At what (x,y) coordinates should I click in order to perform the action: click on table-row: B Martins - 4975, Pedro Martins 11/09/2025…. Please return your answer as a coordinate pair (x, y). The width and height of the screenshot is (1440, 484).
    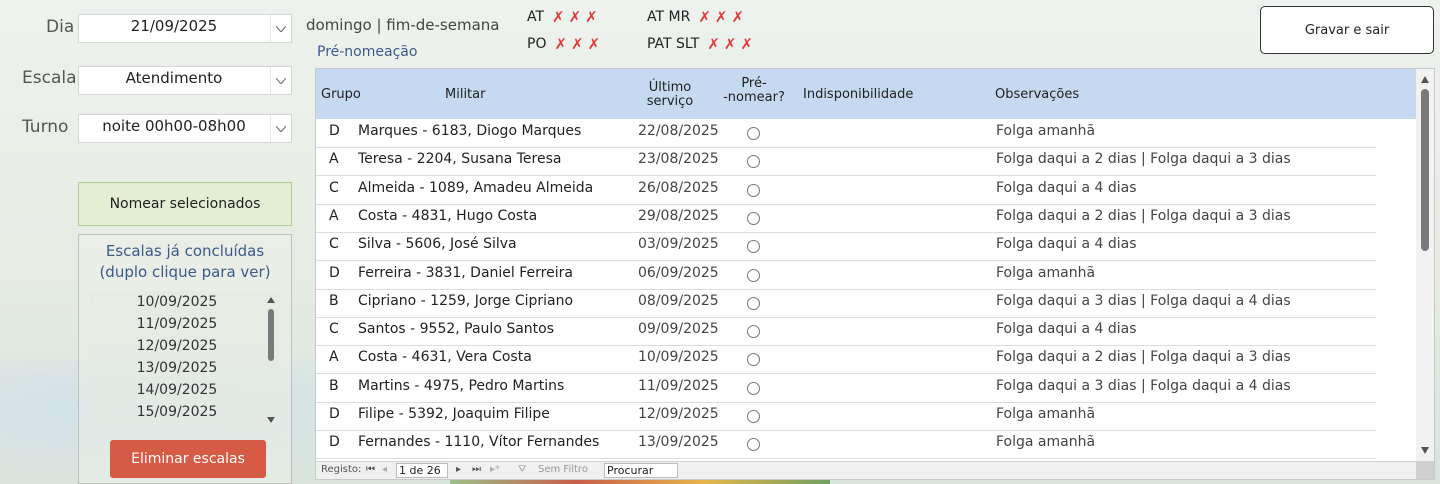
    Looking at the image, I should click on (846, 388).